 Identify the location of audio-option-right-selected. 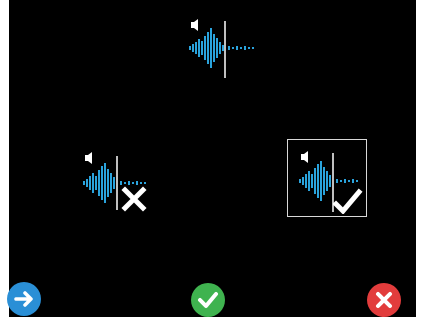
(327, 178).